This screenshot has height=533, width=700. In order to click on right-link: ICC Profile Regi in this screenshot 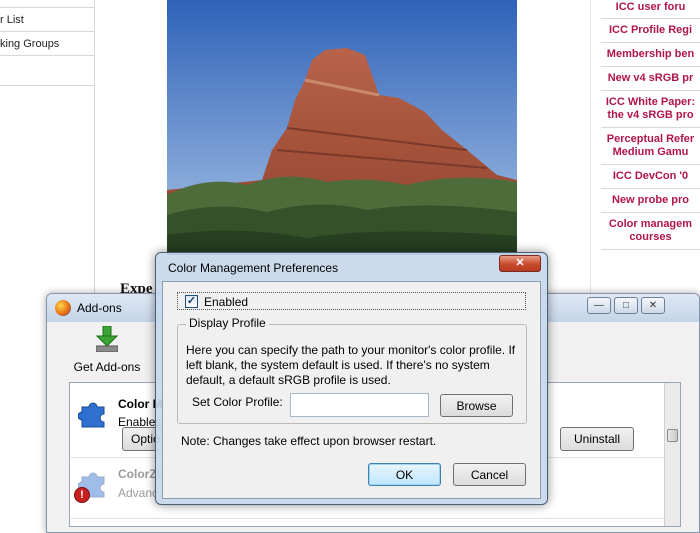, I will do `click(650, 31)`.